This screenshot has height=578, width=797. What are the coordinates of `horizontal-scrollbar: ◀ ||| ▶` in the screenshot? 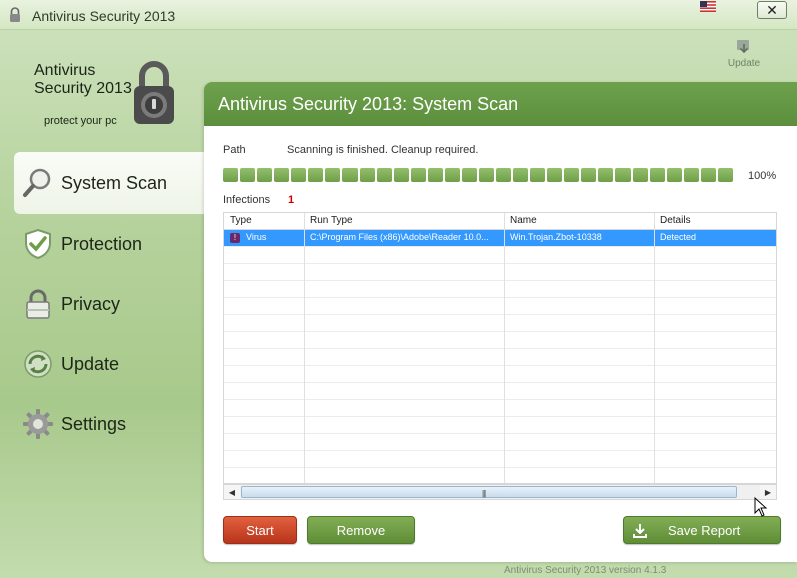 It's located at (500, 492).